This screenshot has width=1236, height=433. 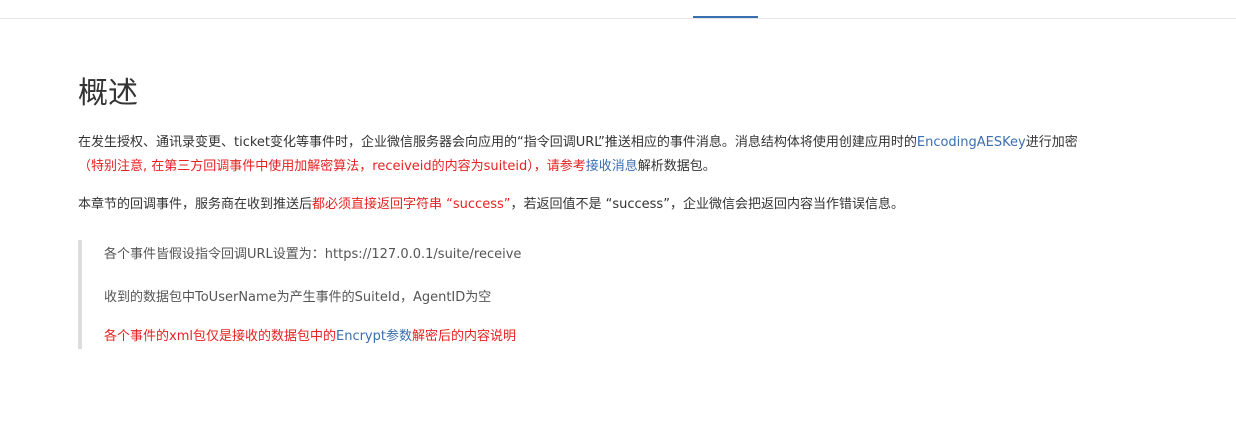 What do you see at coordinates (374, 336) in the screenshot?
I see `encrypt-param-link: Encrypt参数` at bounding box center [374, 336].